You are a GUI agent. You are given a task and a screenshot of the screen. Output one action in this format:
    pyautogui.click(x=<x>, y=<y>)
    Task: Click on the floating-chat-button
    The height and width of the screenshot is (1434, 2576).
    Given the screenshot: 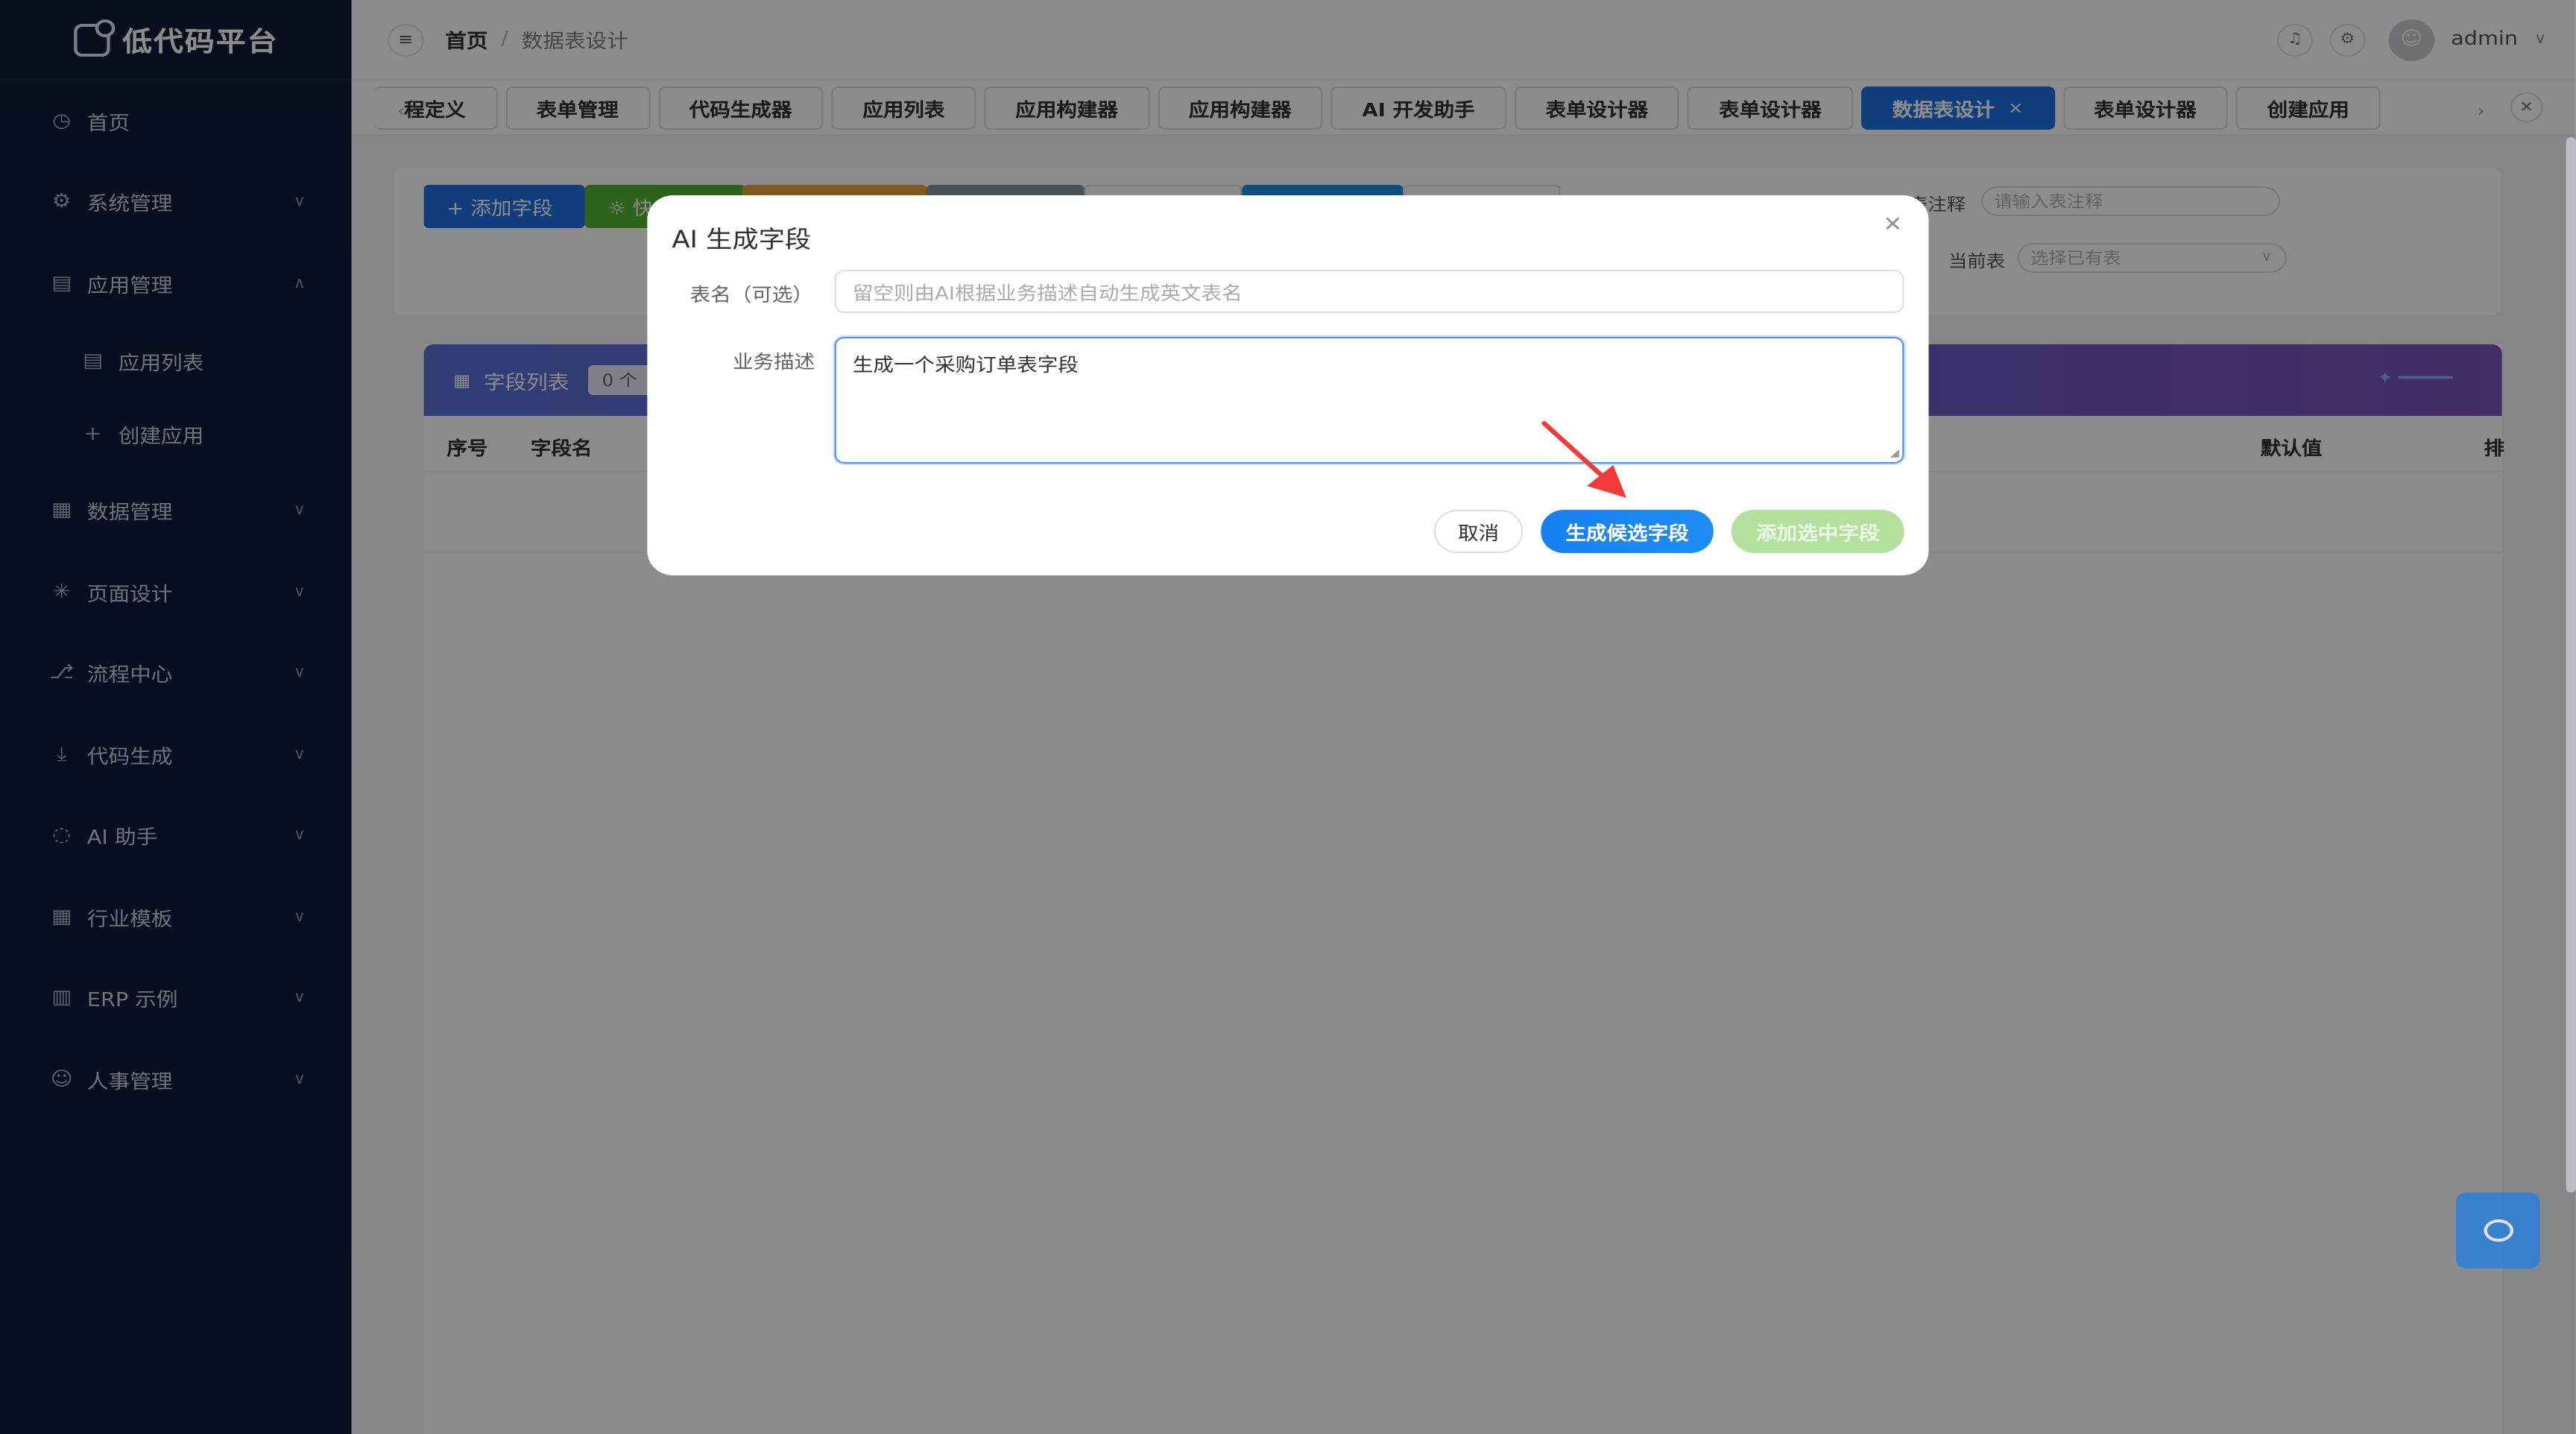 What is the action you would take?
    pyautogui.click(x=2497, y=1231)
    